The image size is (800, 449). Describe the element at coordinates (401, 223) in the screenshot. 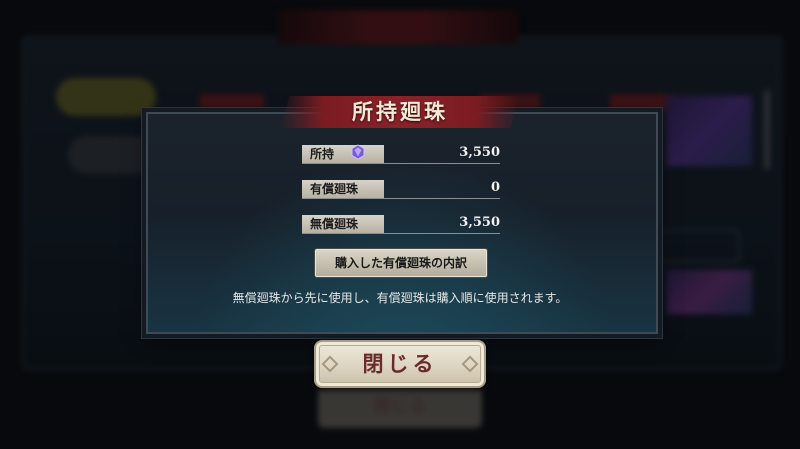

I see `free-row: 無償廻珠 3,550` at that location.